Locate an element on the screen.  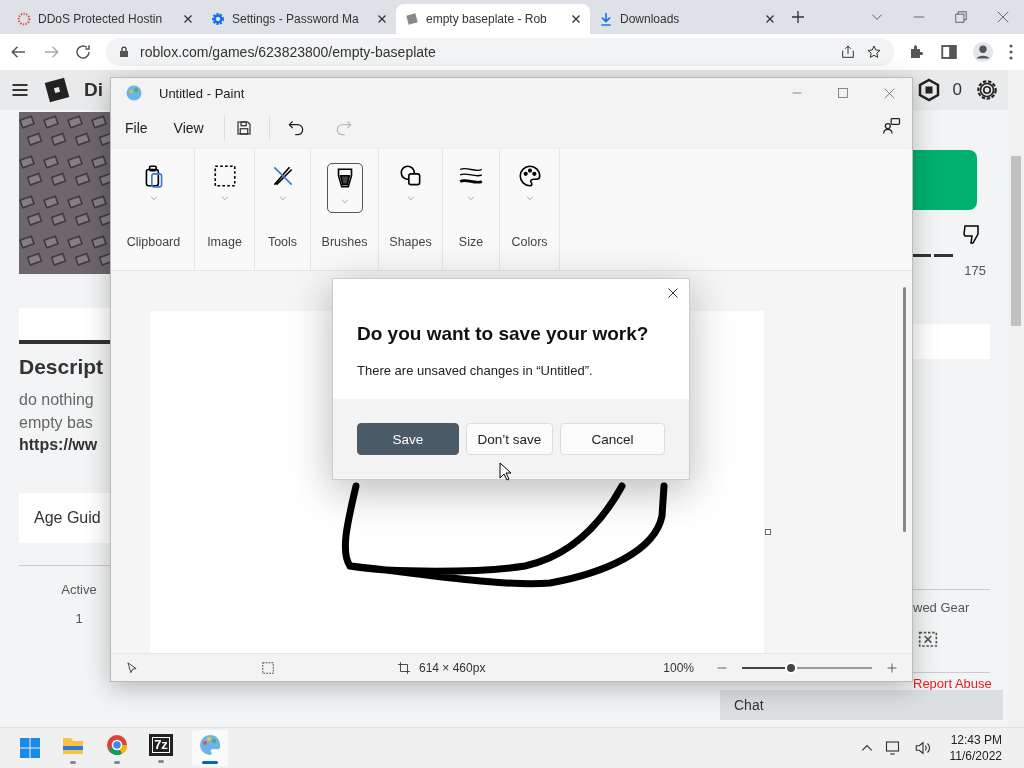
menu-item: View is located at coordinates (188, 128).